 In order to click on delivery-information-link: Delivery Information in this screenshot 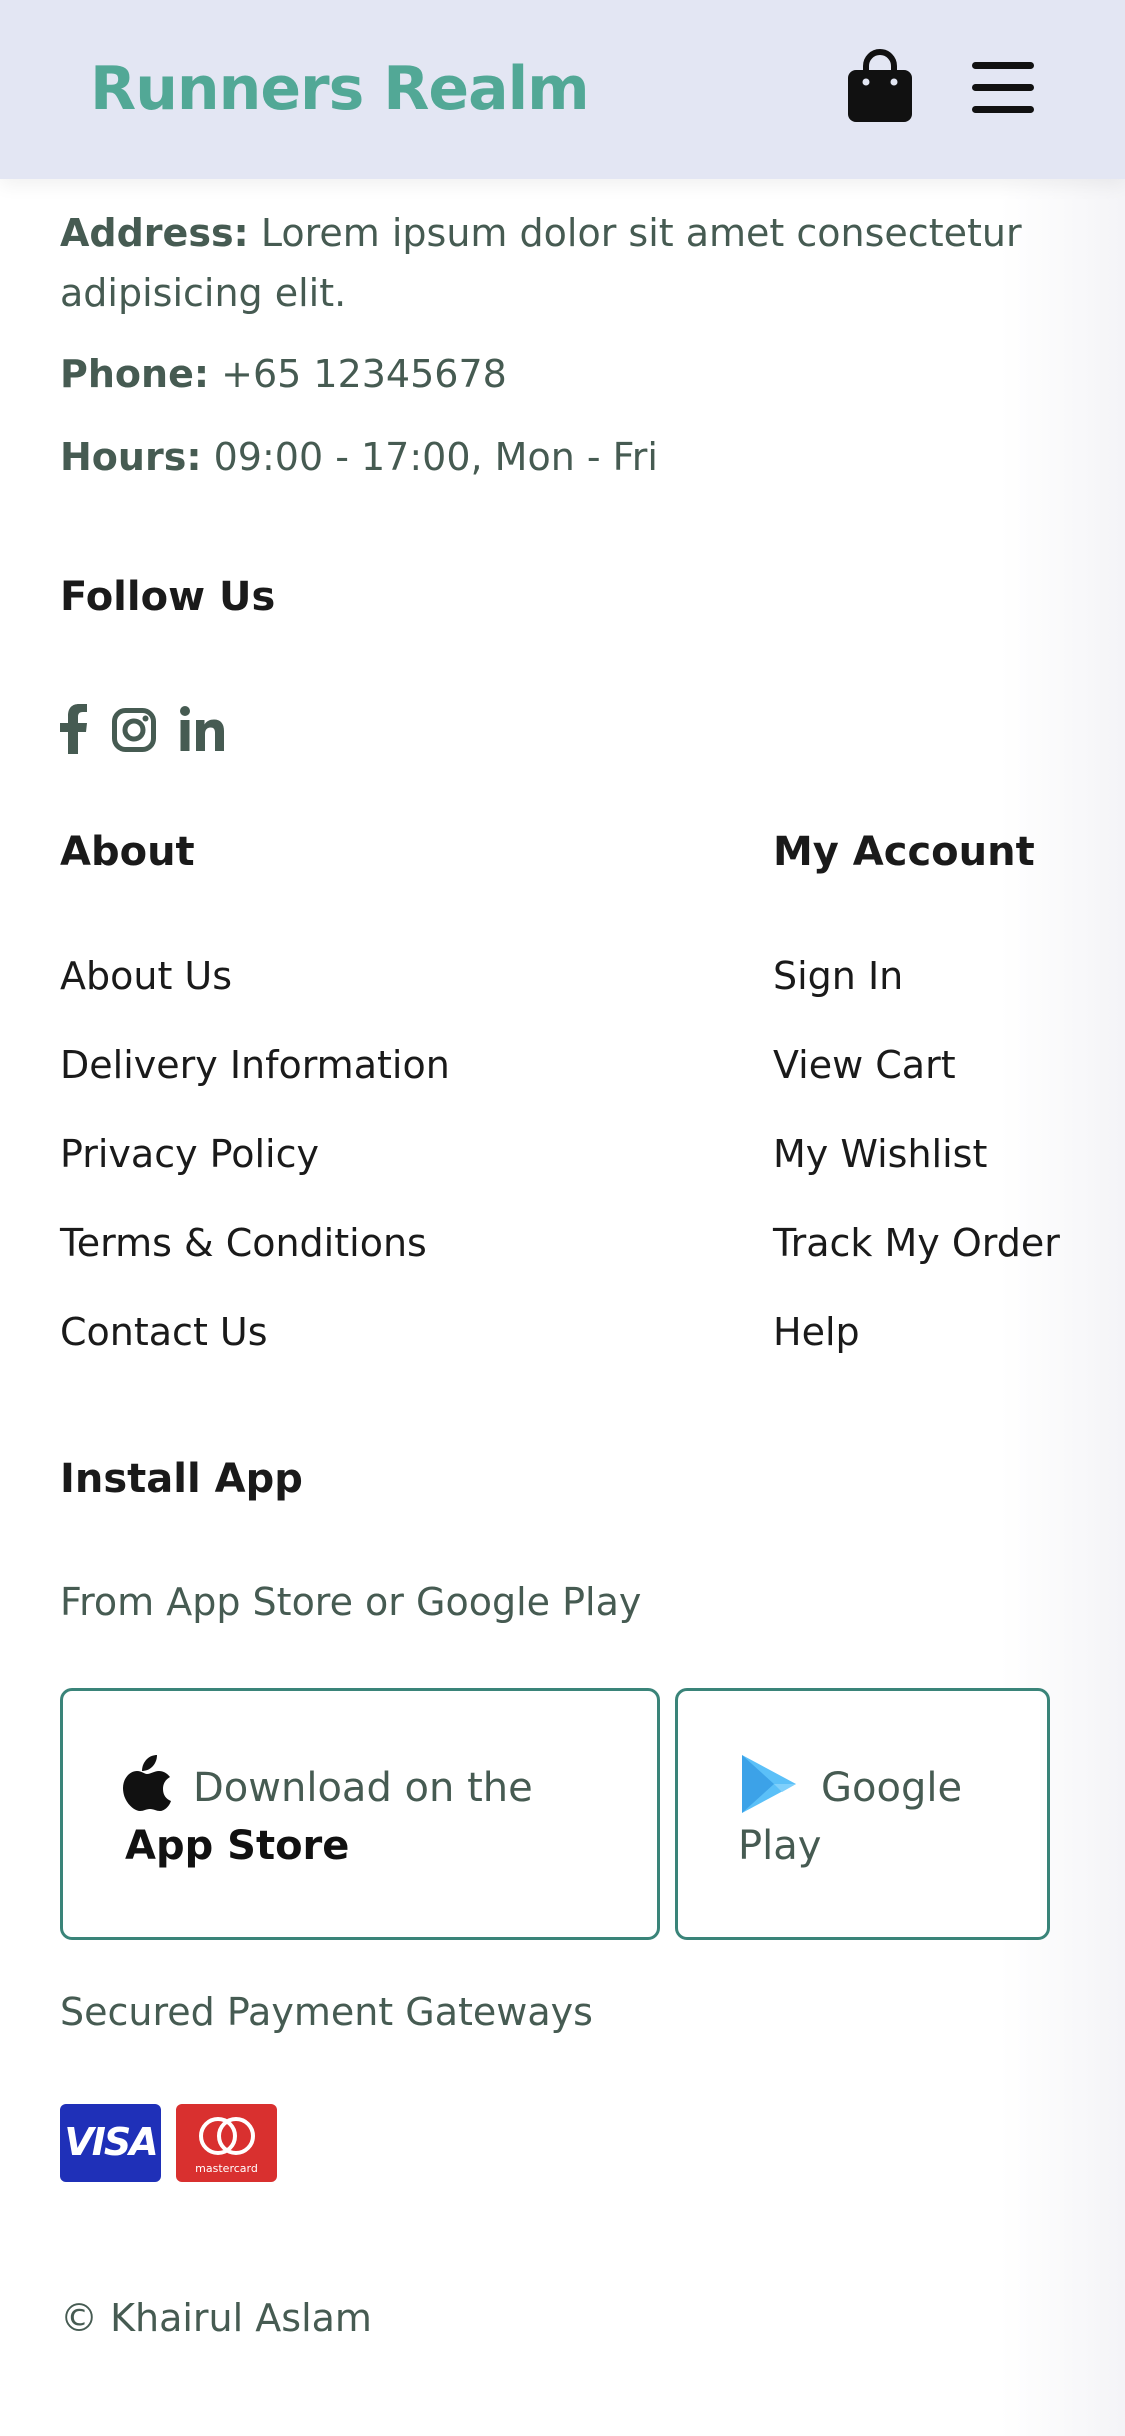, I will do `click(255, 1084)`.